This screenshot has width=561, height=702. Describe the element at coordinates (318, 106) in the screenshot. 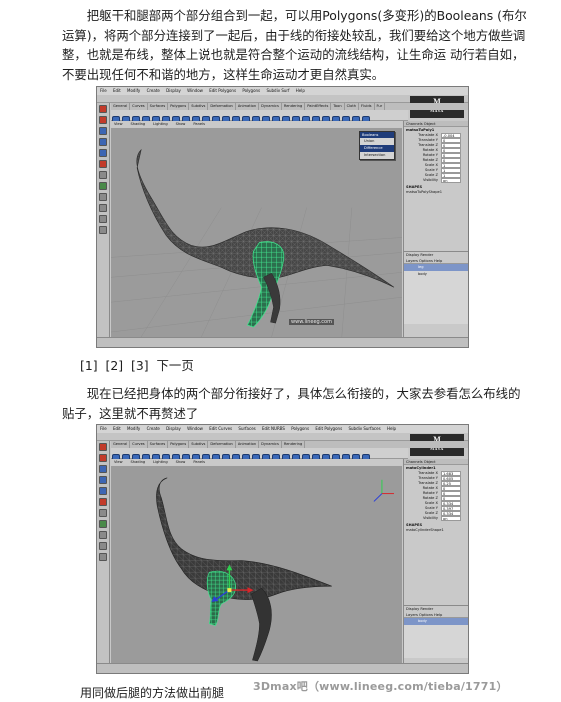

I see `shelf-tab: PaintEffects` at that location.